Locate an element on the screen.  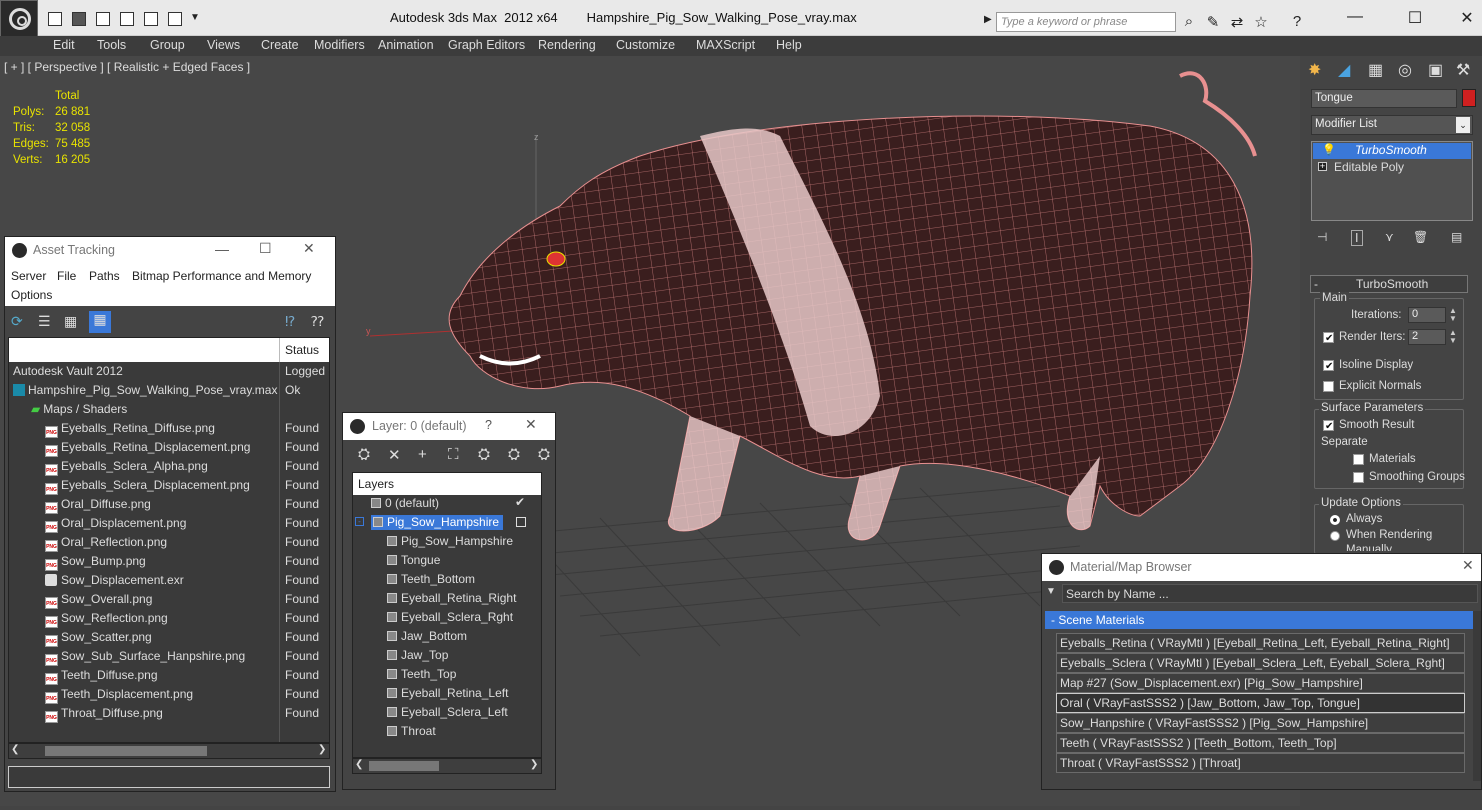
stack-item-editable-poly: Editable Poly is located at coordinates (1369, 167).